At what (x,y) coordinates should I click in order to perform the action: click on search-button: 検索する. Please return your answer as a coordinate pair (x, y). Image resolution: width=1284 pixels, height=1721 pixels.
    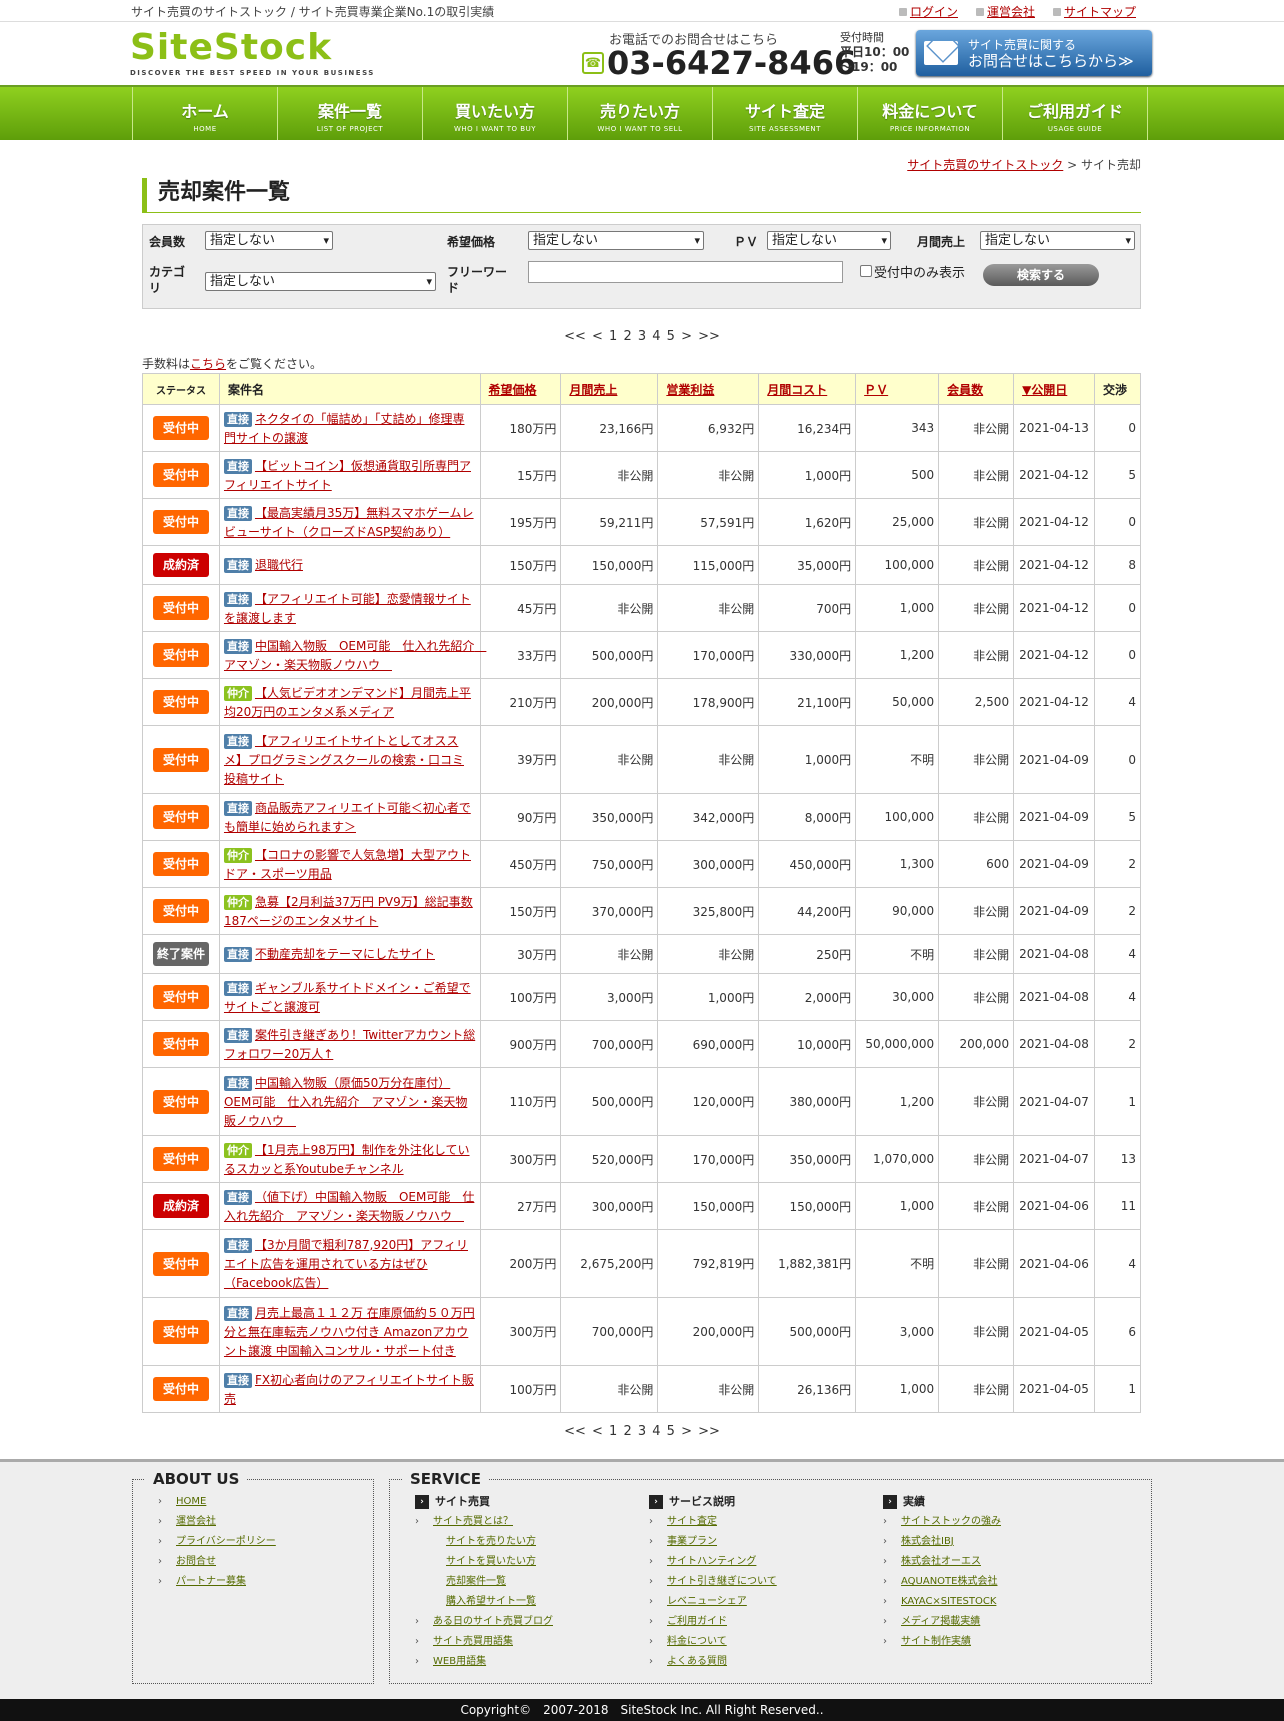
    Looking at the image, I should click on (1041, 275).